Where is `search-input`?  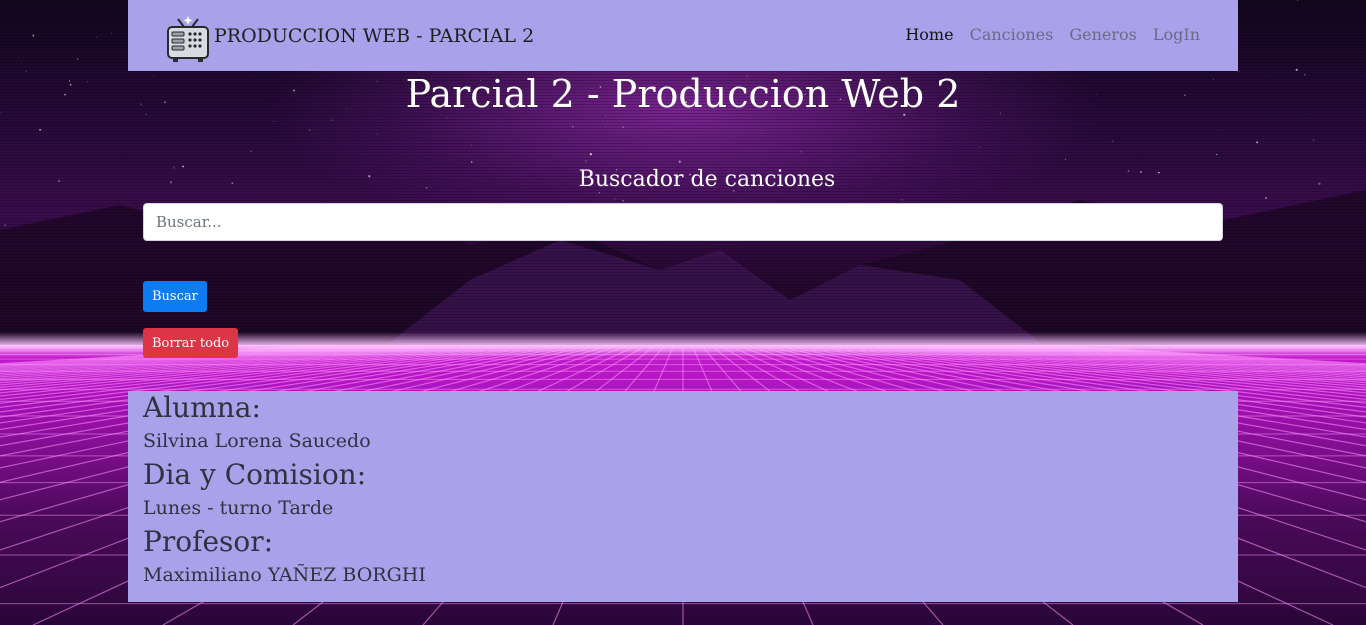
search-input is located at coordinates (683, 222).